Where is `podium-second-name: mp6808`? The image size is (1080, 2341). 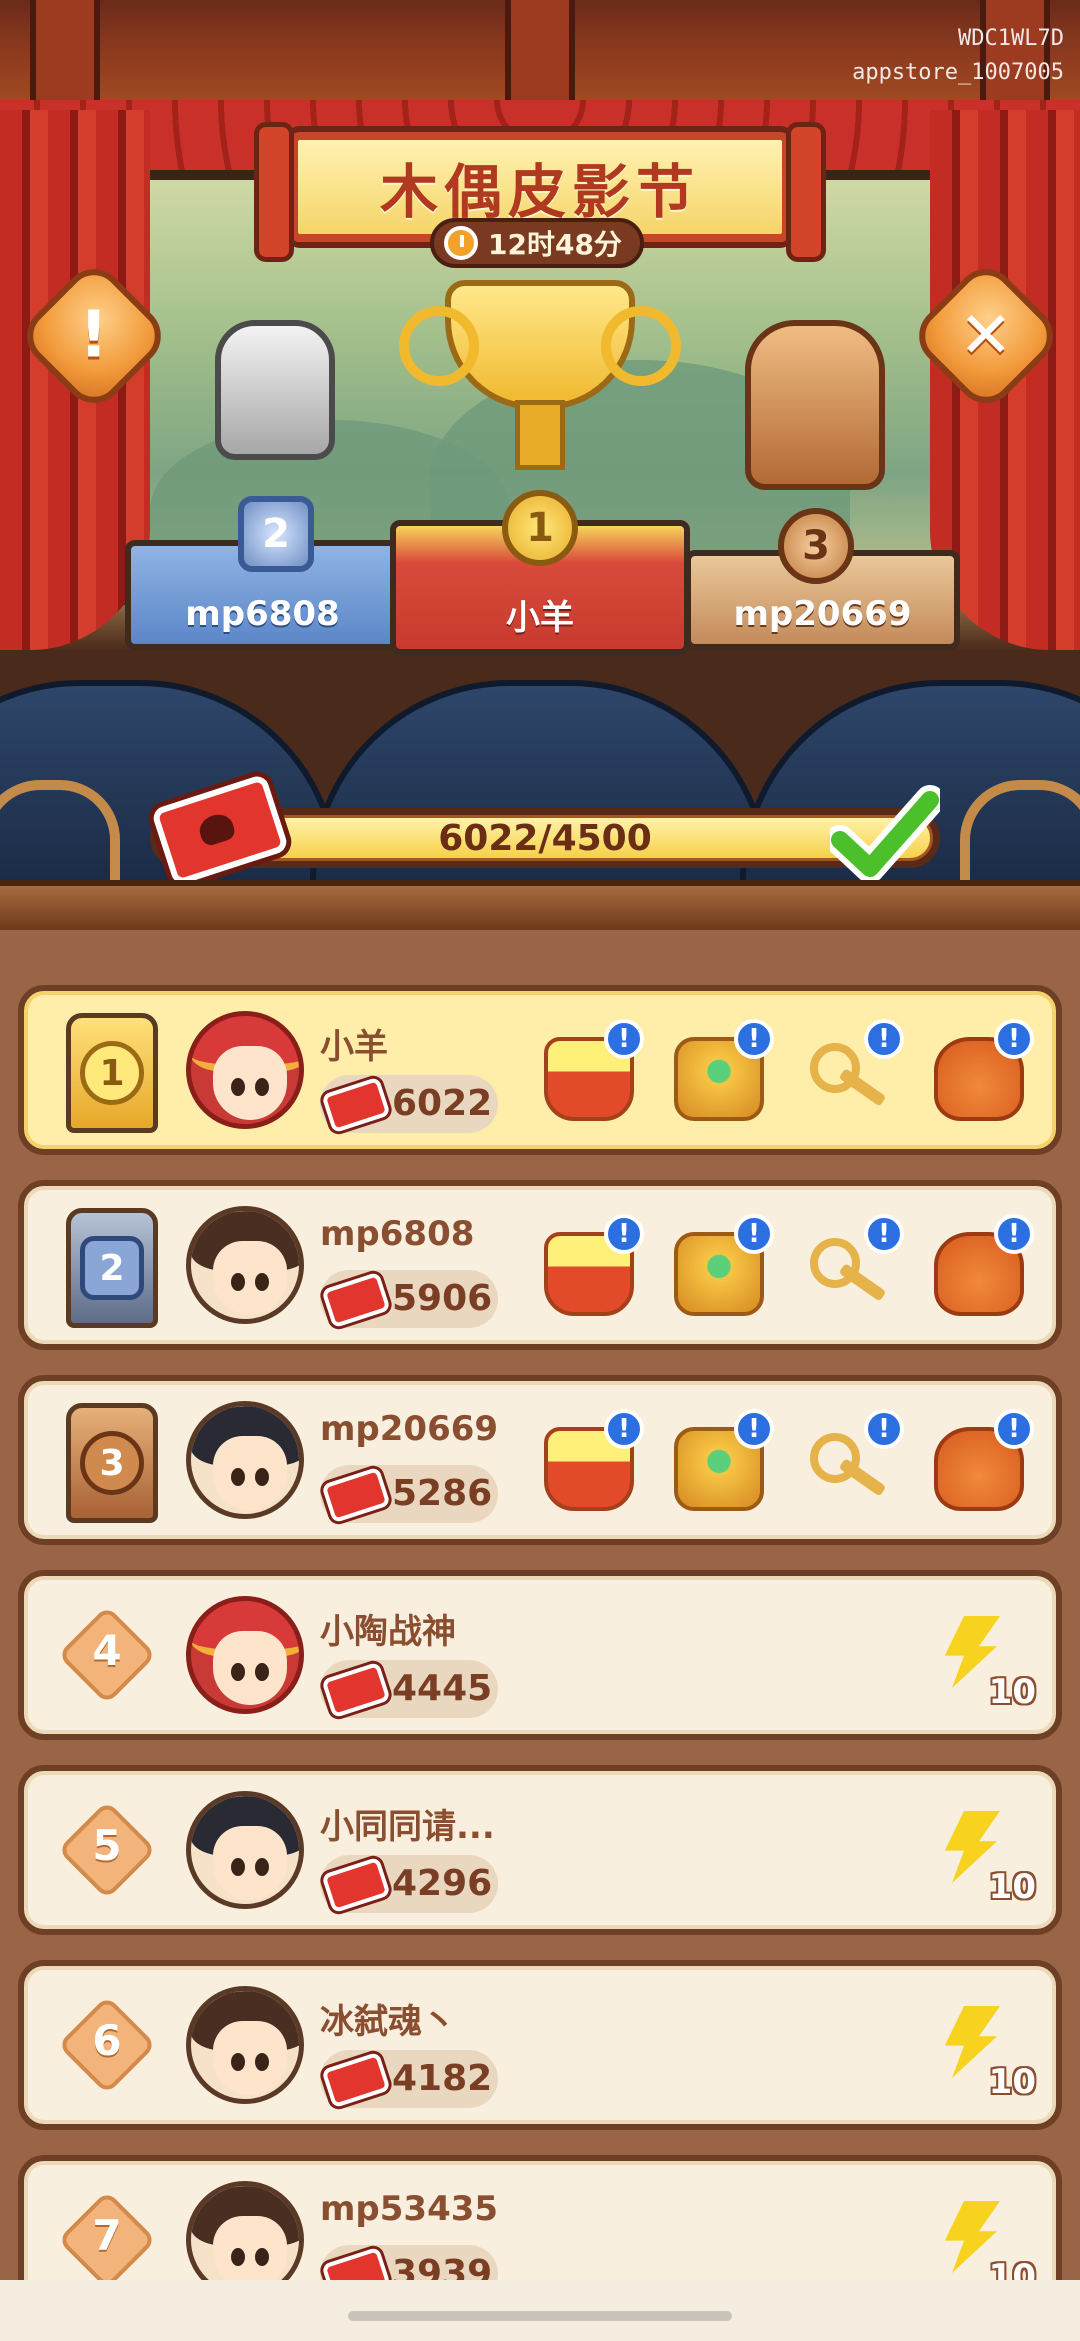
podium-second-name: mp6808 is located at coordinates (262, 614).